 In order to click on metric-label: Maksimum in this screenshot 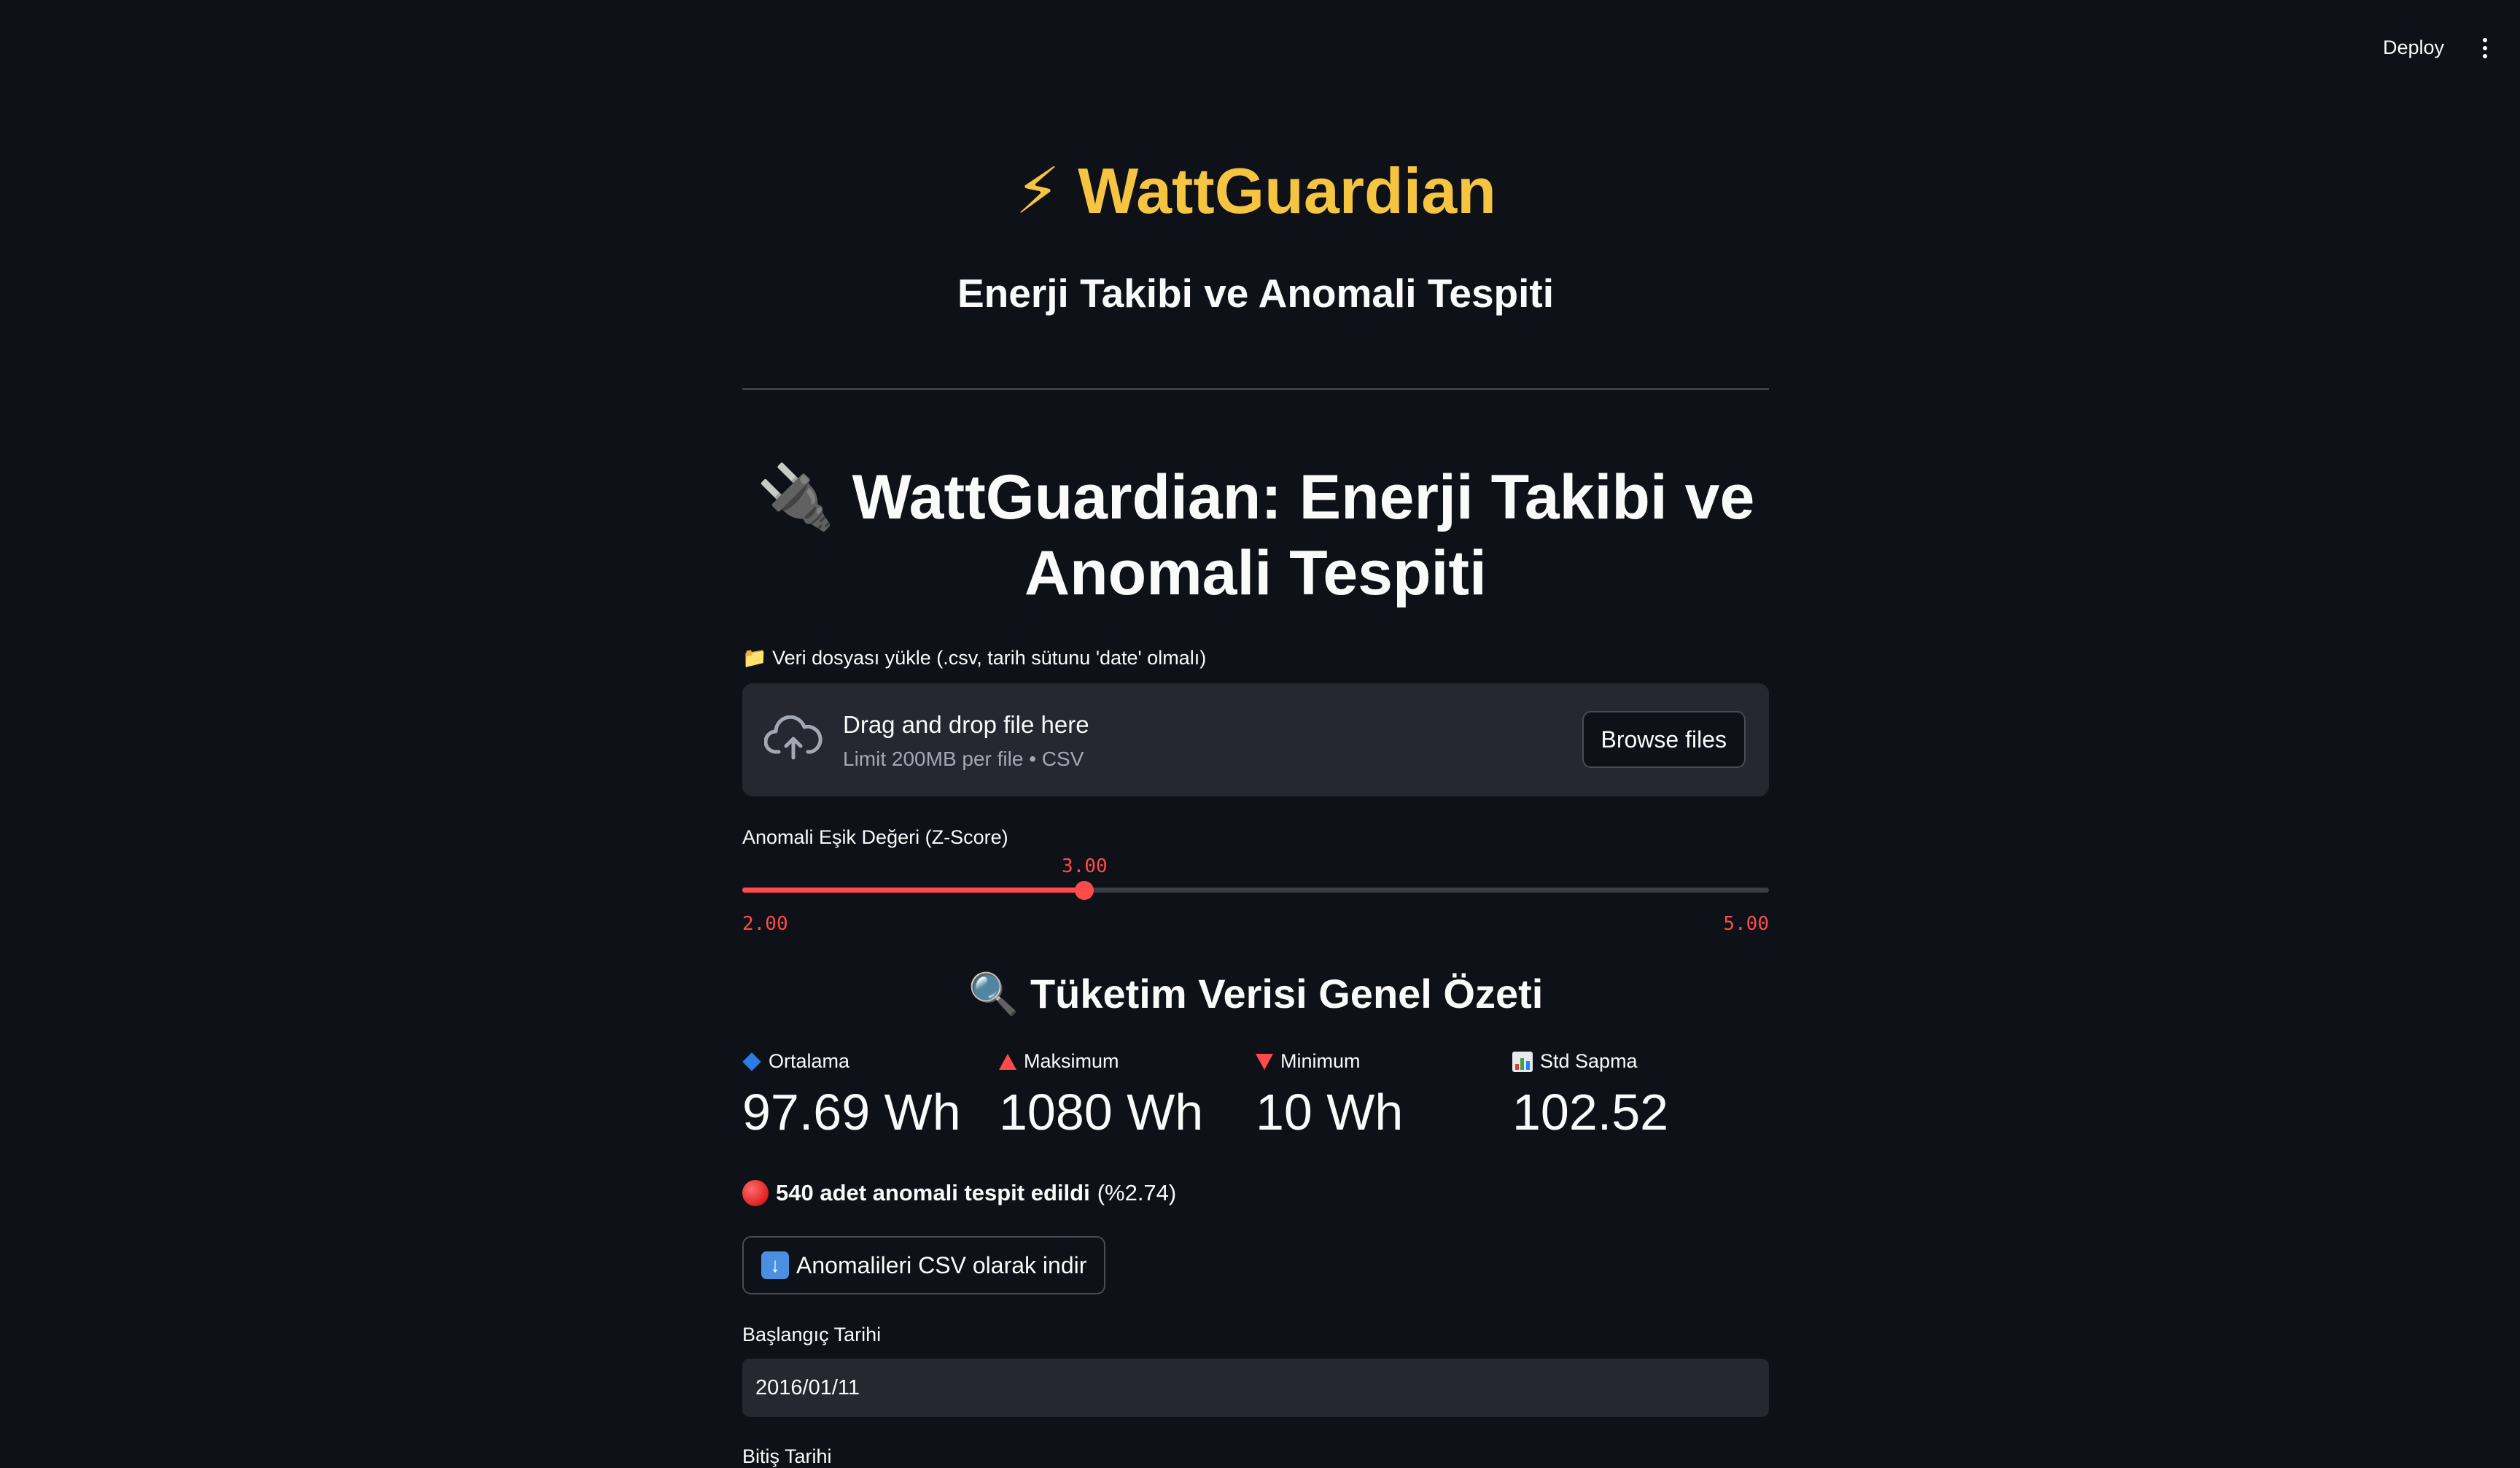, I will do `click(1071, 1061)`.